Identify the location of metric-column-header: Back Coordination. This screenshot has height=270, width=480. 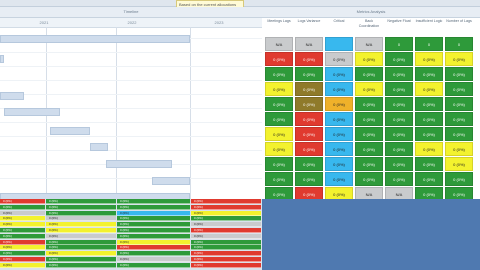
(369, 23).